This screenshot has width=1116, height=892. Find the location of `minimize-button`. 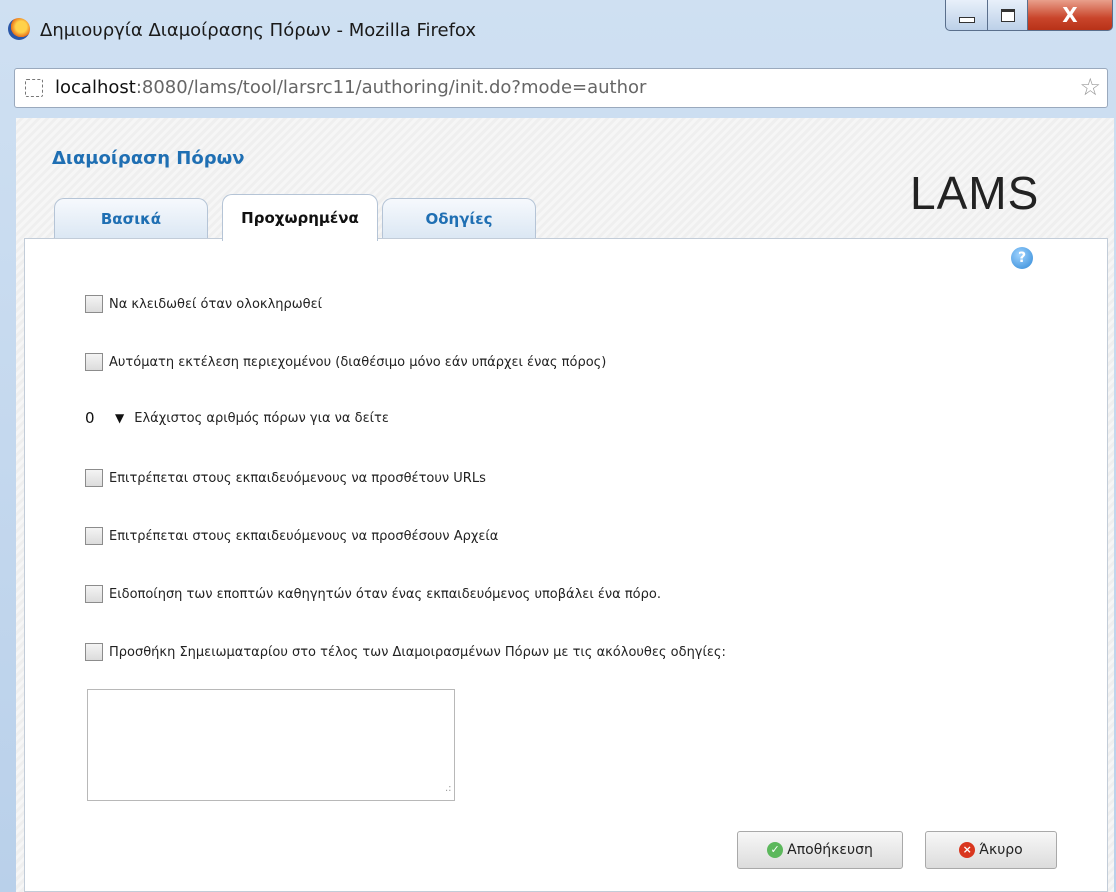

minimize-button is located at coordinates (967, 15).